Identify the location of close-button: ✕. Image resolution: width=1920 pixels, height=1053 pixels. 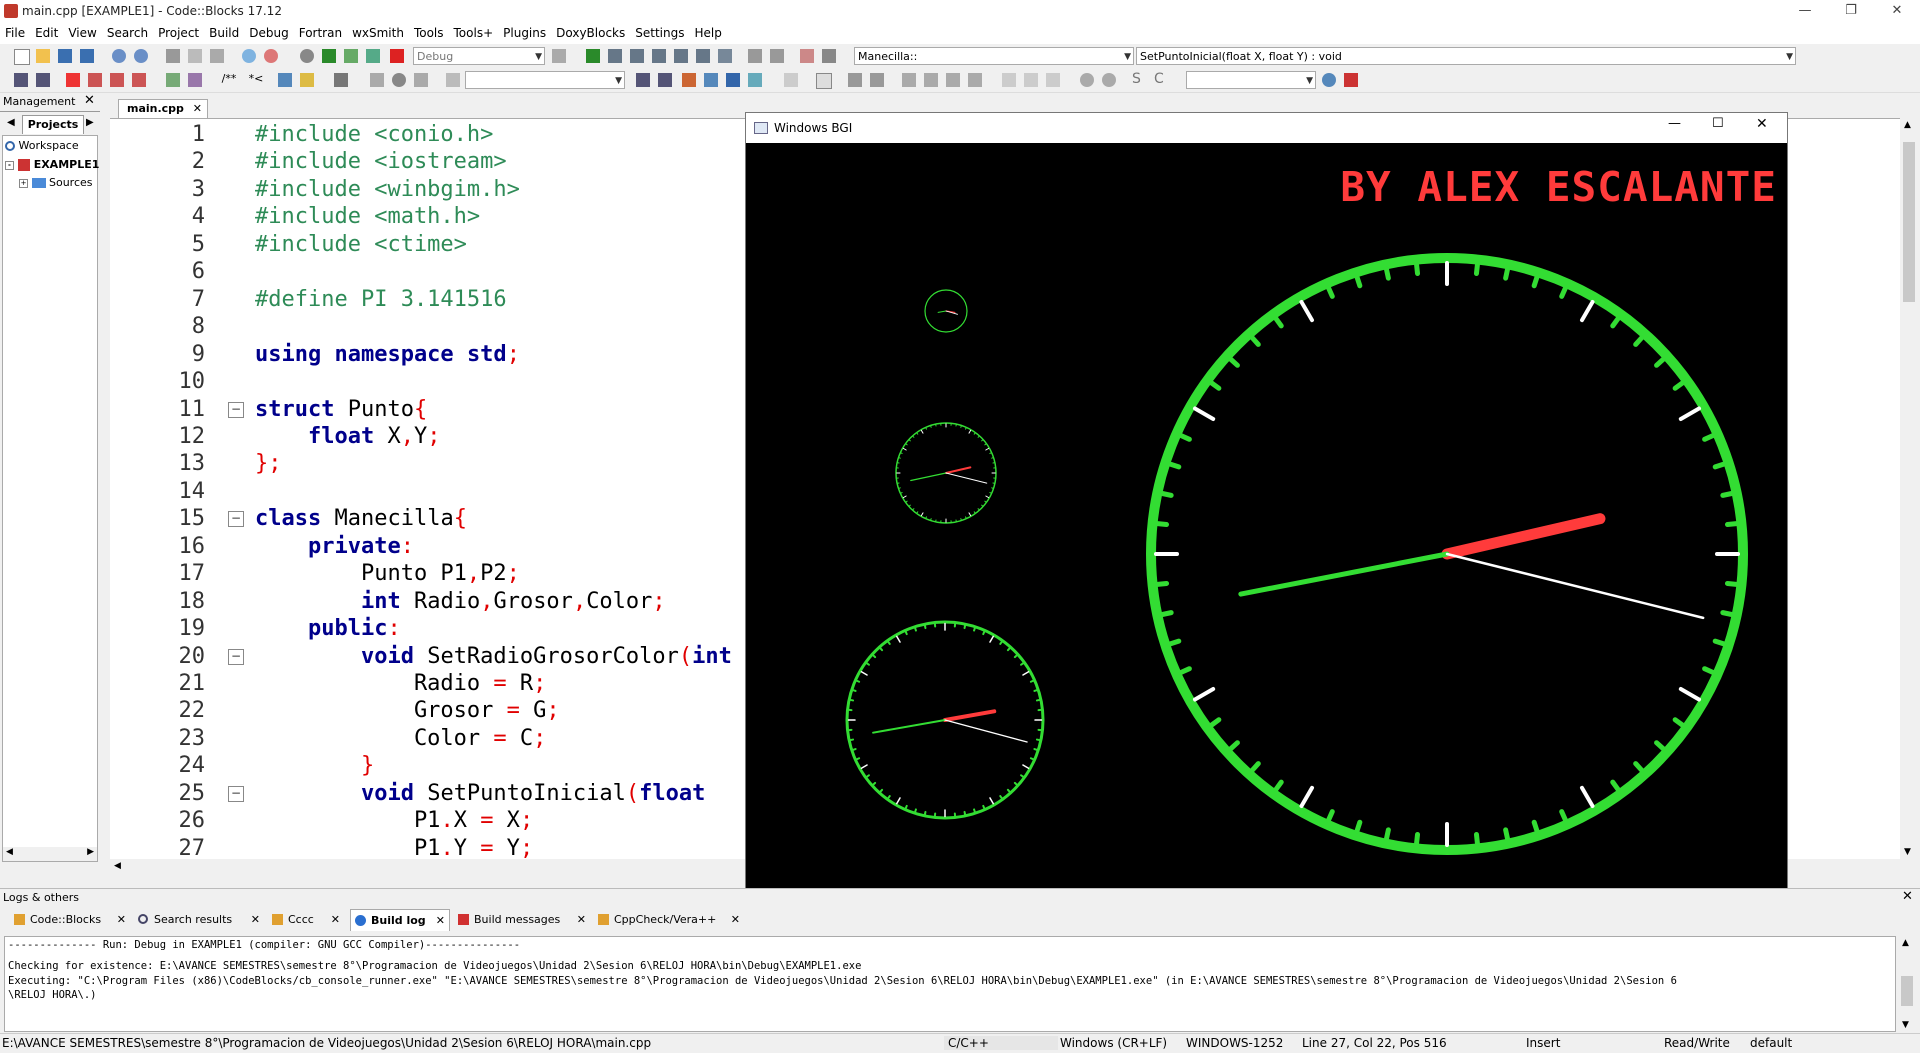
(1897, 12).